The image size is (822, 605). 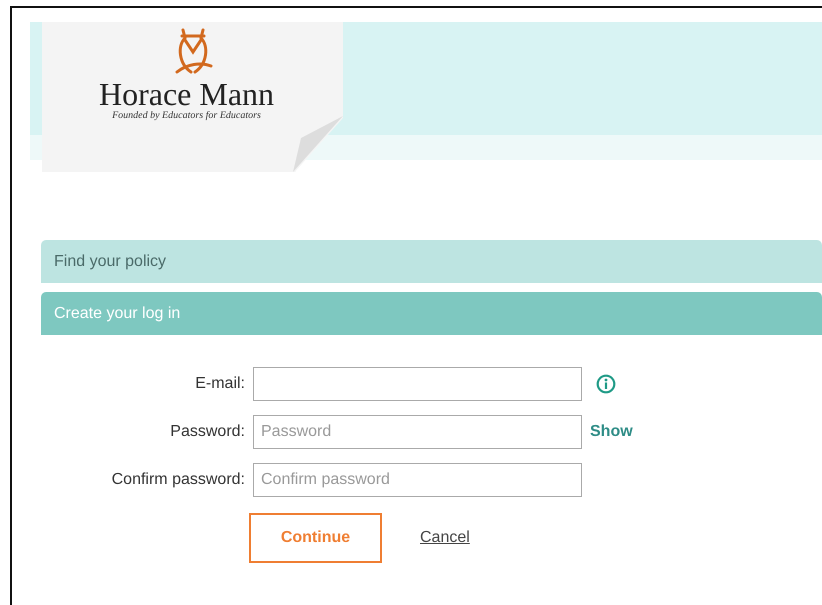 I want to click on field-label: Password:, so click(x=207, y=432).